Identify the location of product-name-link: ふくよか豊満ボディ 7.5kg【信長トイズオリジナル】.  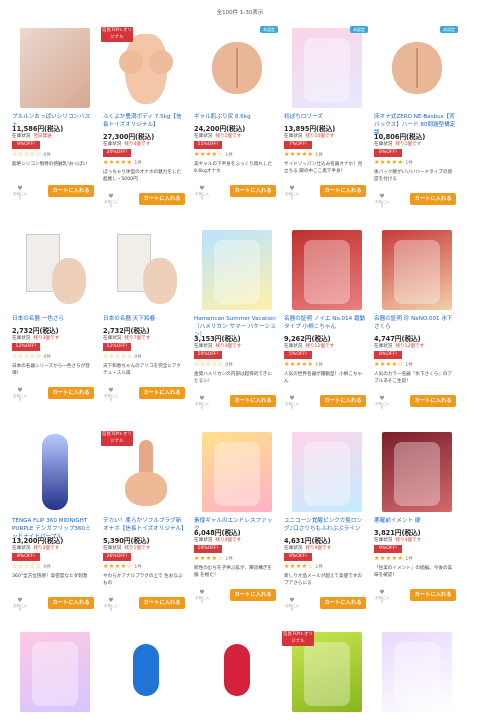
(144, 121).